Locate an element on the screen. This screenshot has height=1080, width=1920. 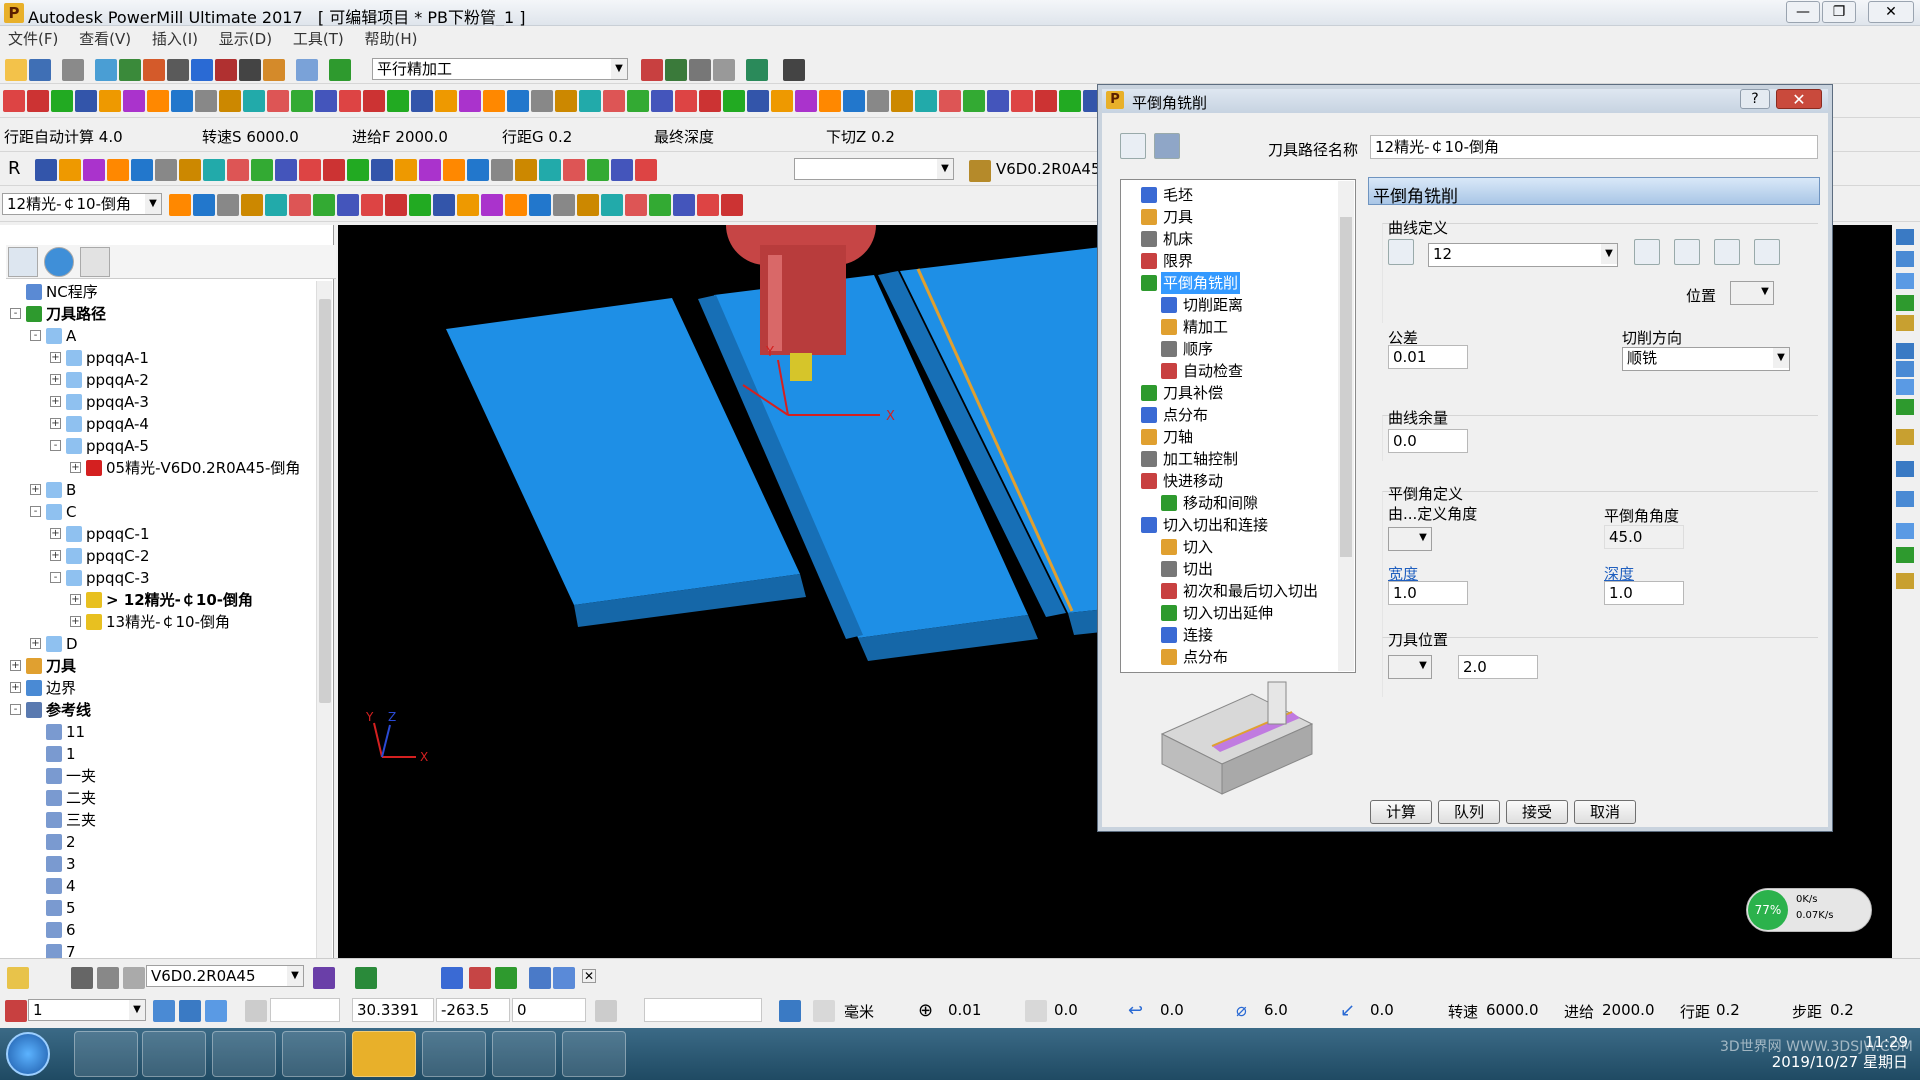
menu-file: 文件(F) is located at coordinates (33, 37).